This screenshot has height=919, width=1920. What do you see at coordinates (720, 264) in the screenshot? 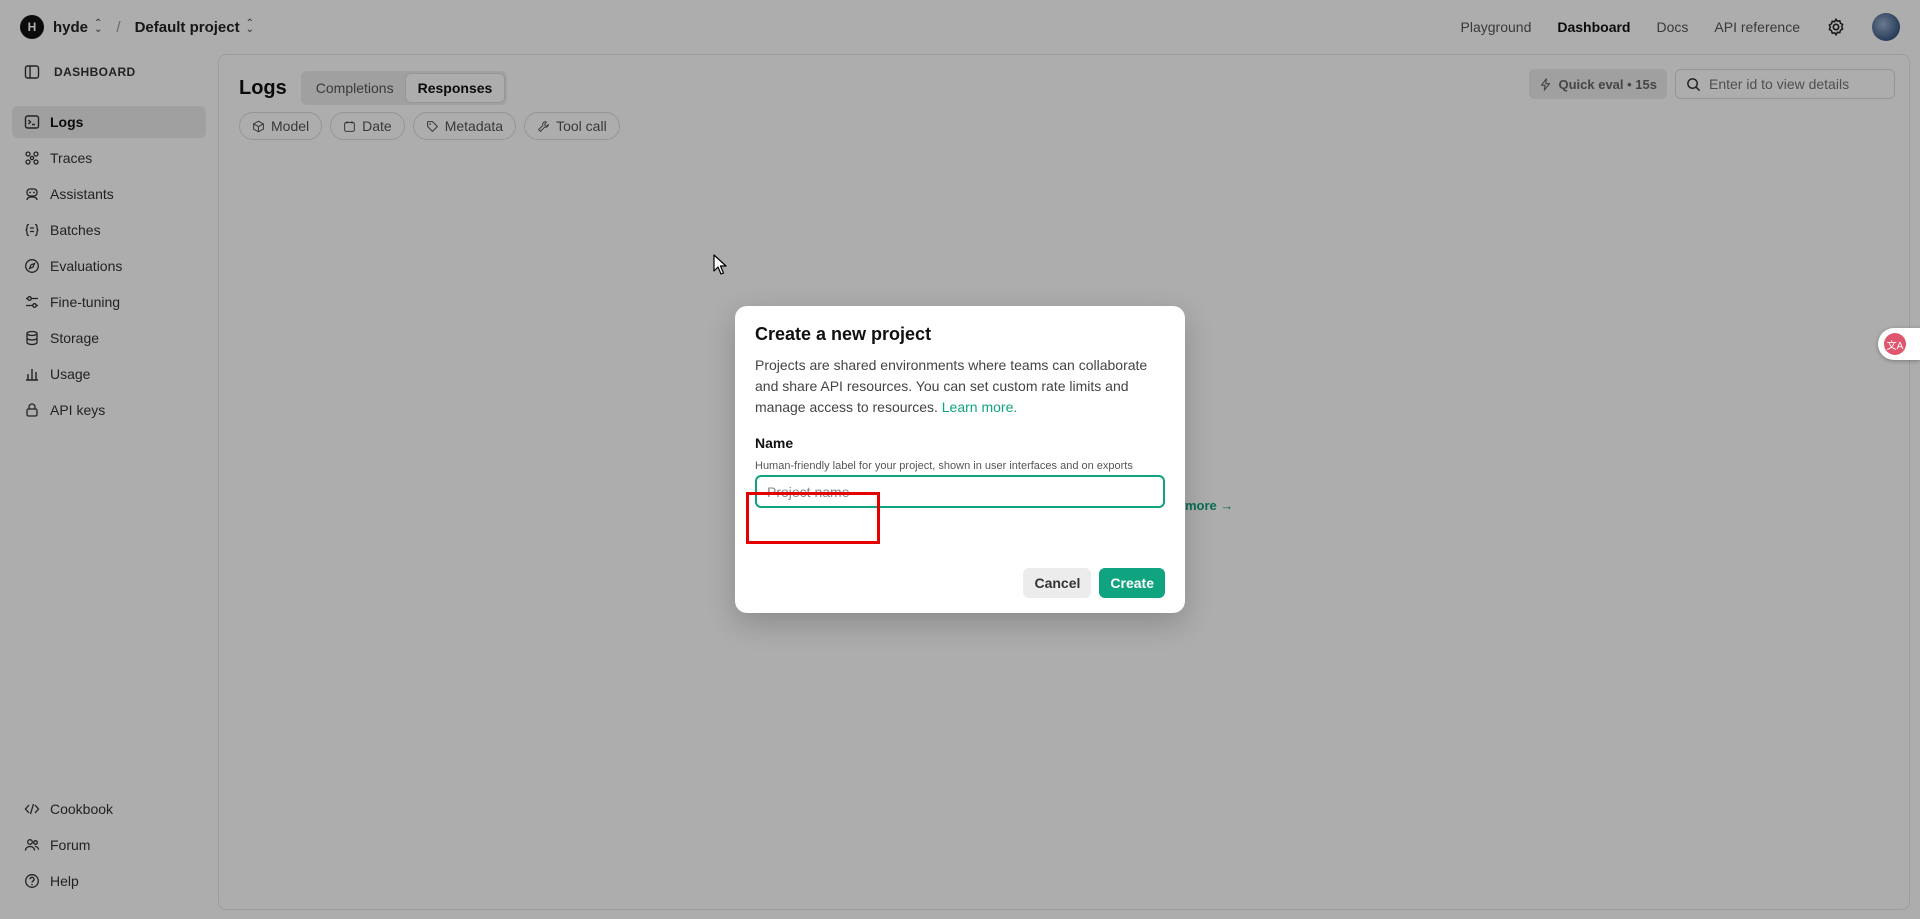
I see `mouse-cursor-icon` at bounding box center [720, 264].